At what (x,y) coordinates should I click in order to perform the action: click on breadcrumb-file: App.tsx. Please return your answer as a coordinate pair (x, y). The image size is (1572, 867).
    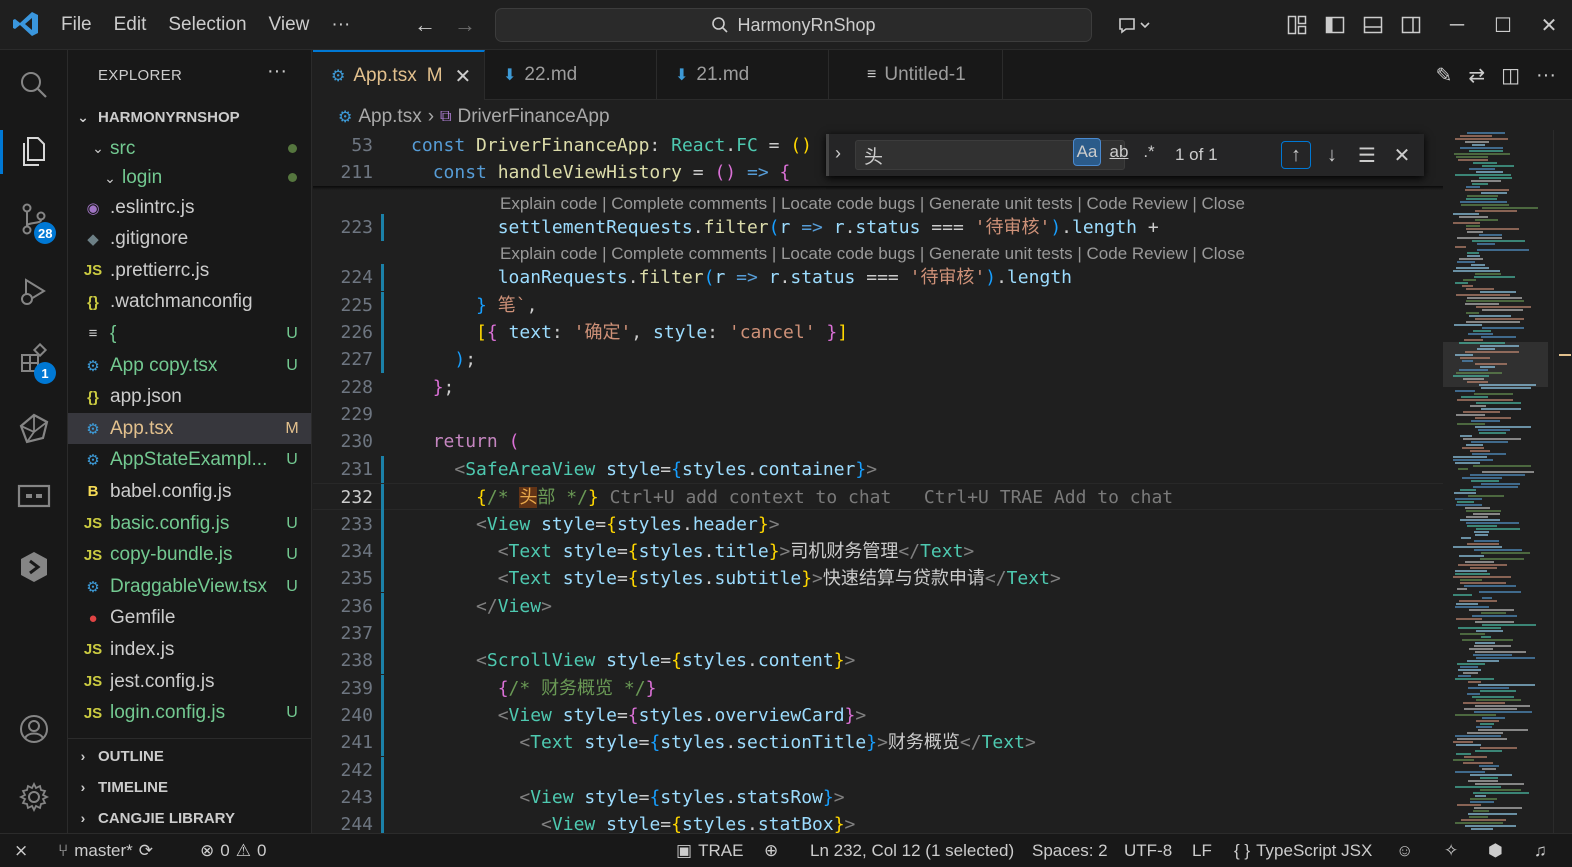
    Looking at the image, I should click on (389, 117).